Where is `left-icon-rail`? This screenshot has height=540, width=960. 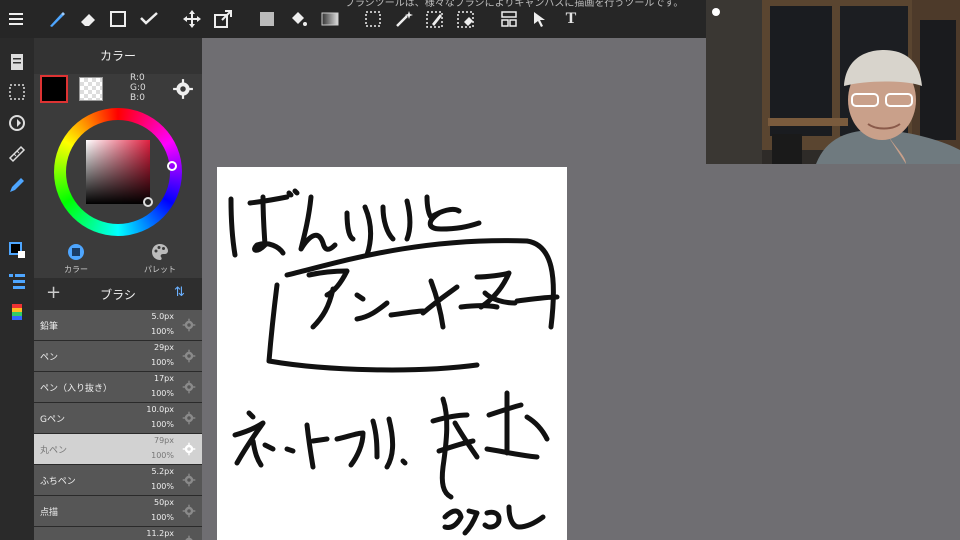 left-icon-rail is located at coordinates (17, 289).